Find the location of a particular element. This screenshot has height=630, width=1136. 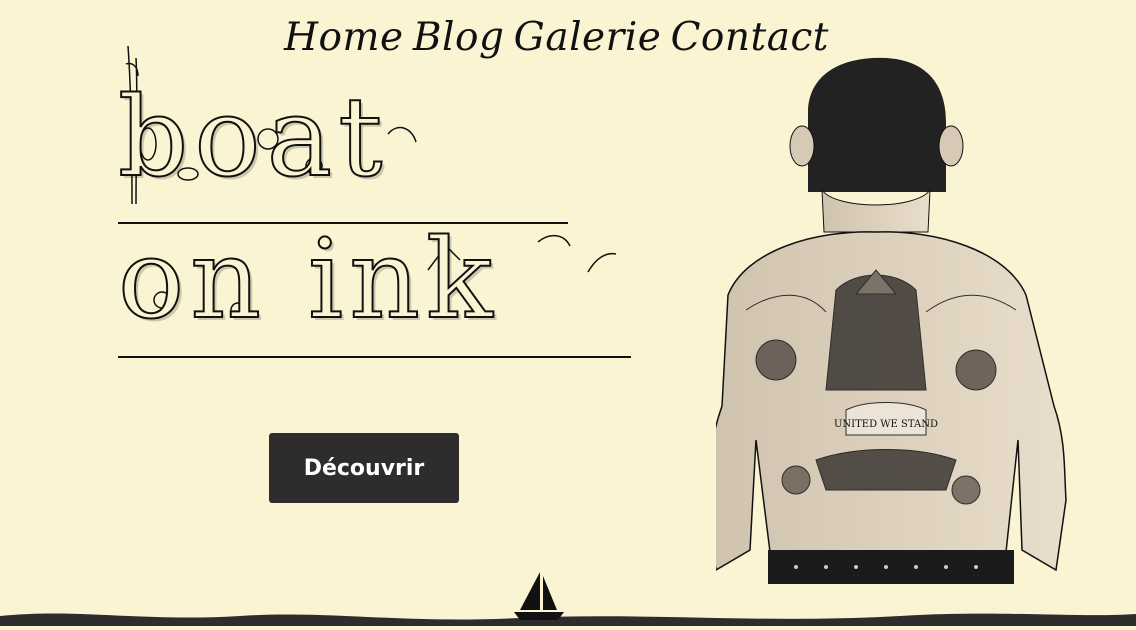

discover-button: Découvrir is located at coordinates (364, 468).